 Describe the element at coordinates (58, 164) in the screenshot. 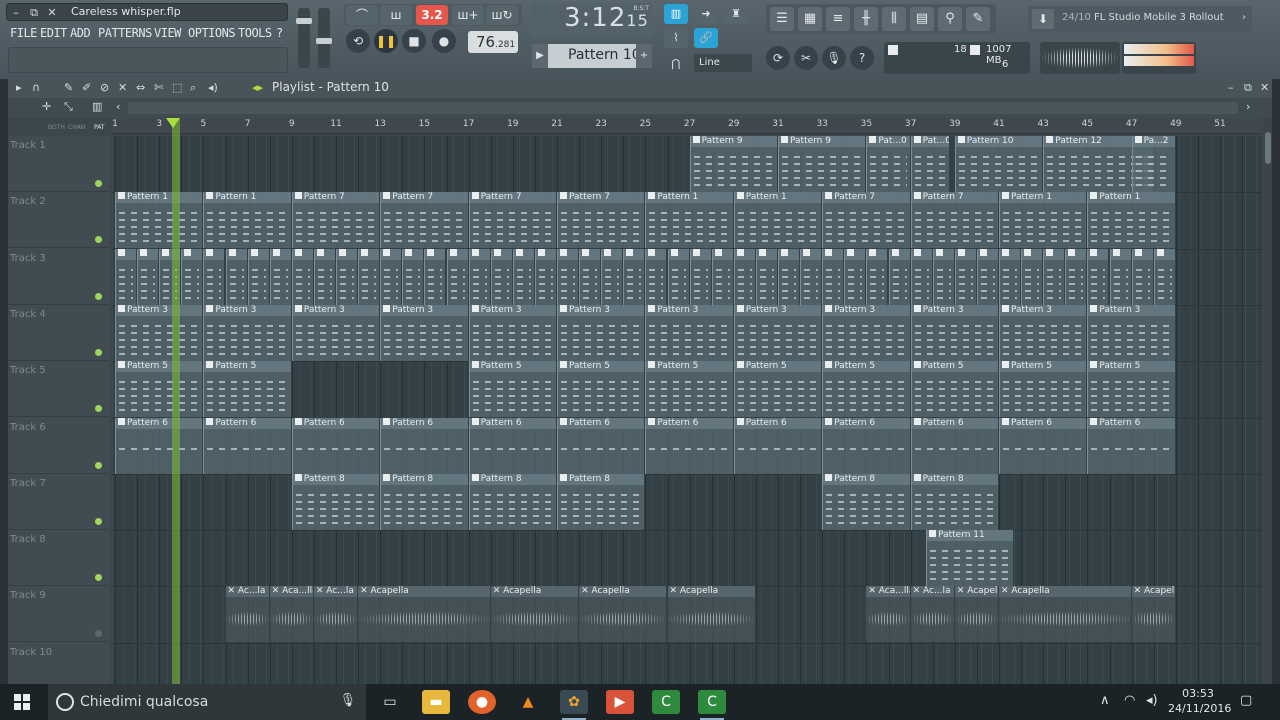

I see `track-header: Track 1` at that location.